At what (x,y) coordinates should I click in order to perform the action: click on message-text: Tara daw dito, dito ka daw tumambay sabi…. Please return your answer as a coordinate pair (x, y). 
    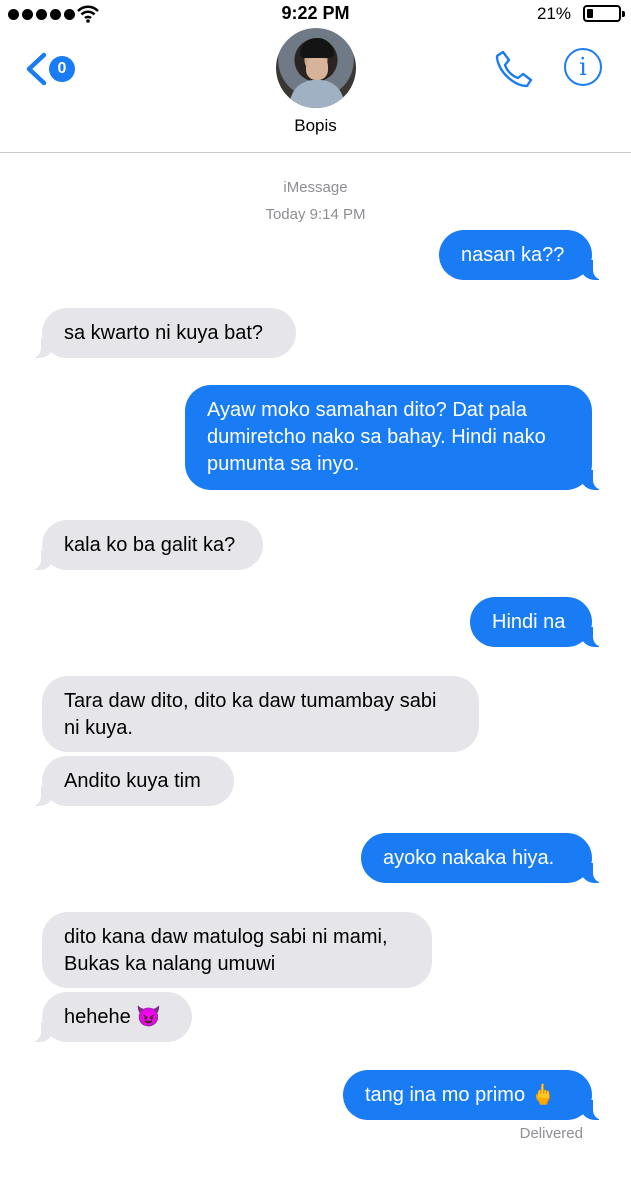
    Looking at the image, I should click on (250, 714).